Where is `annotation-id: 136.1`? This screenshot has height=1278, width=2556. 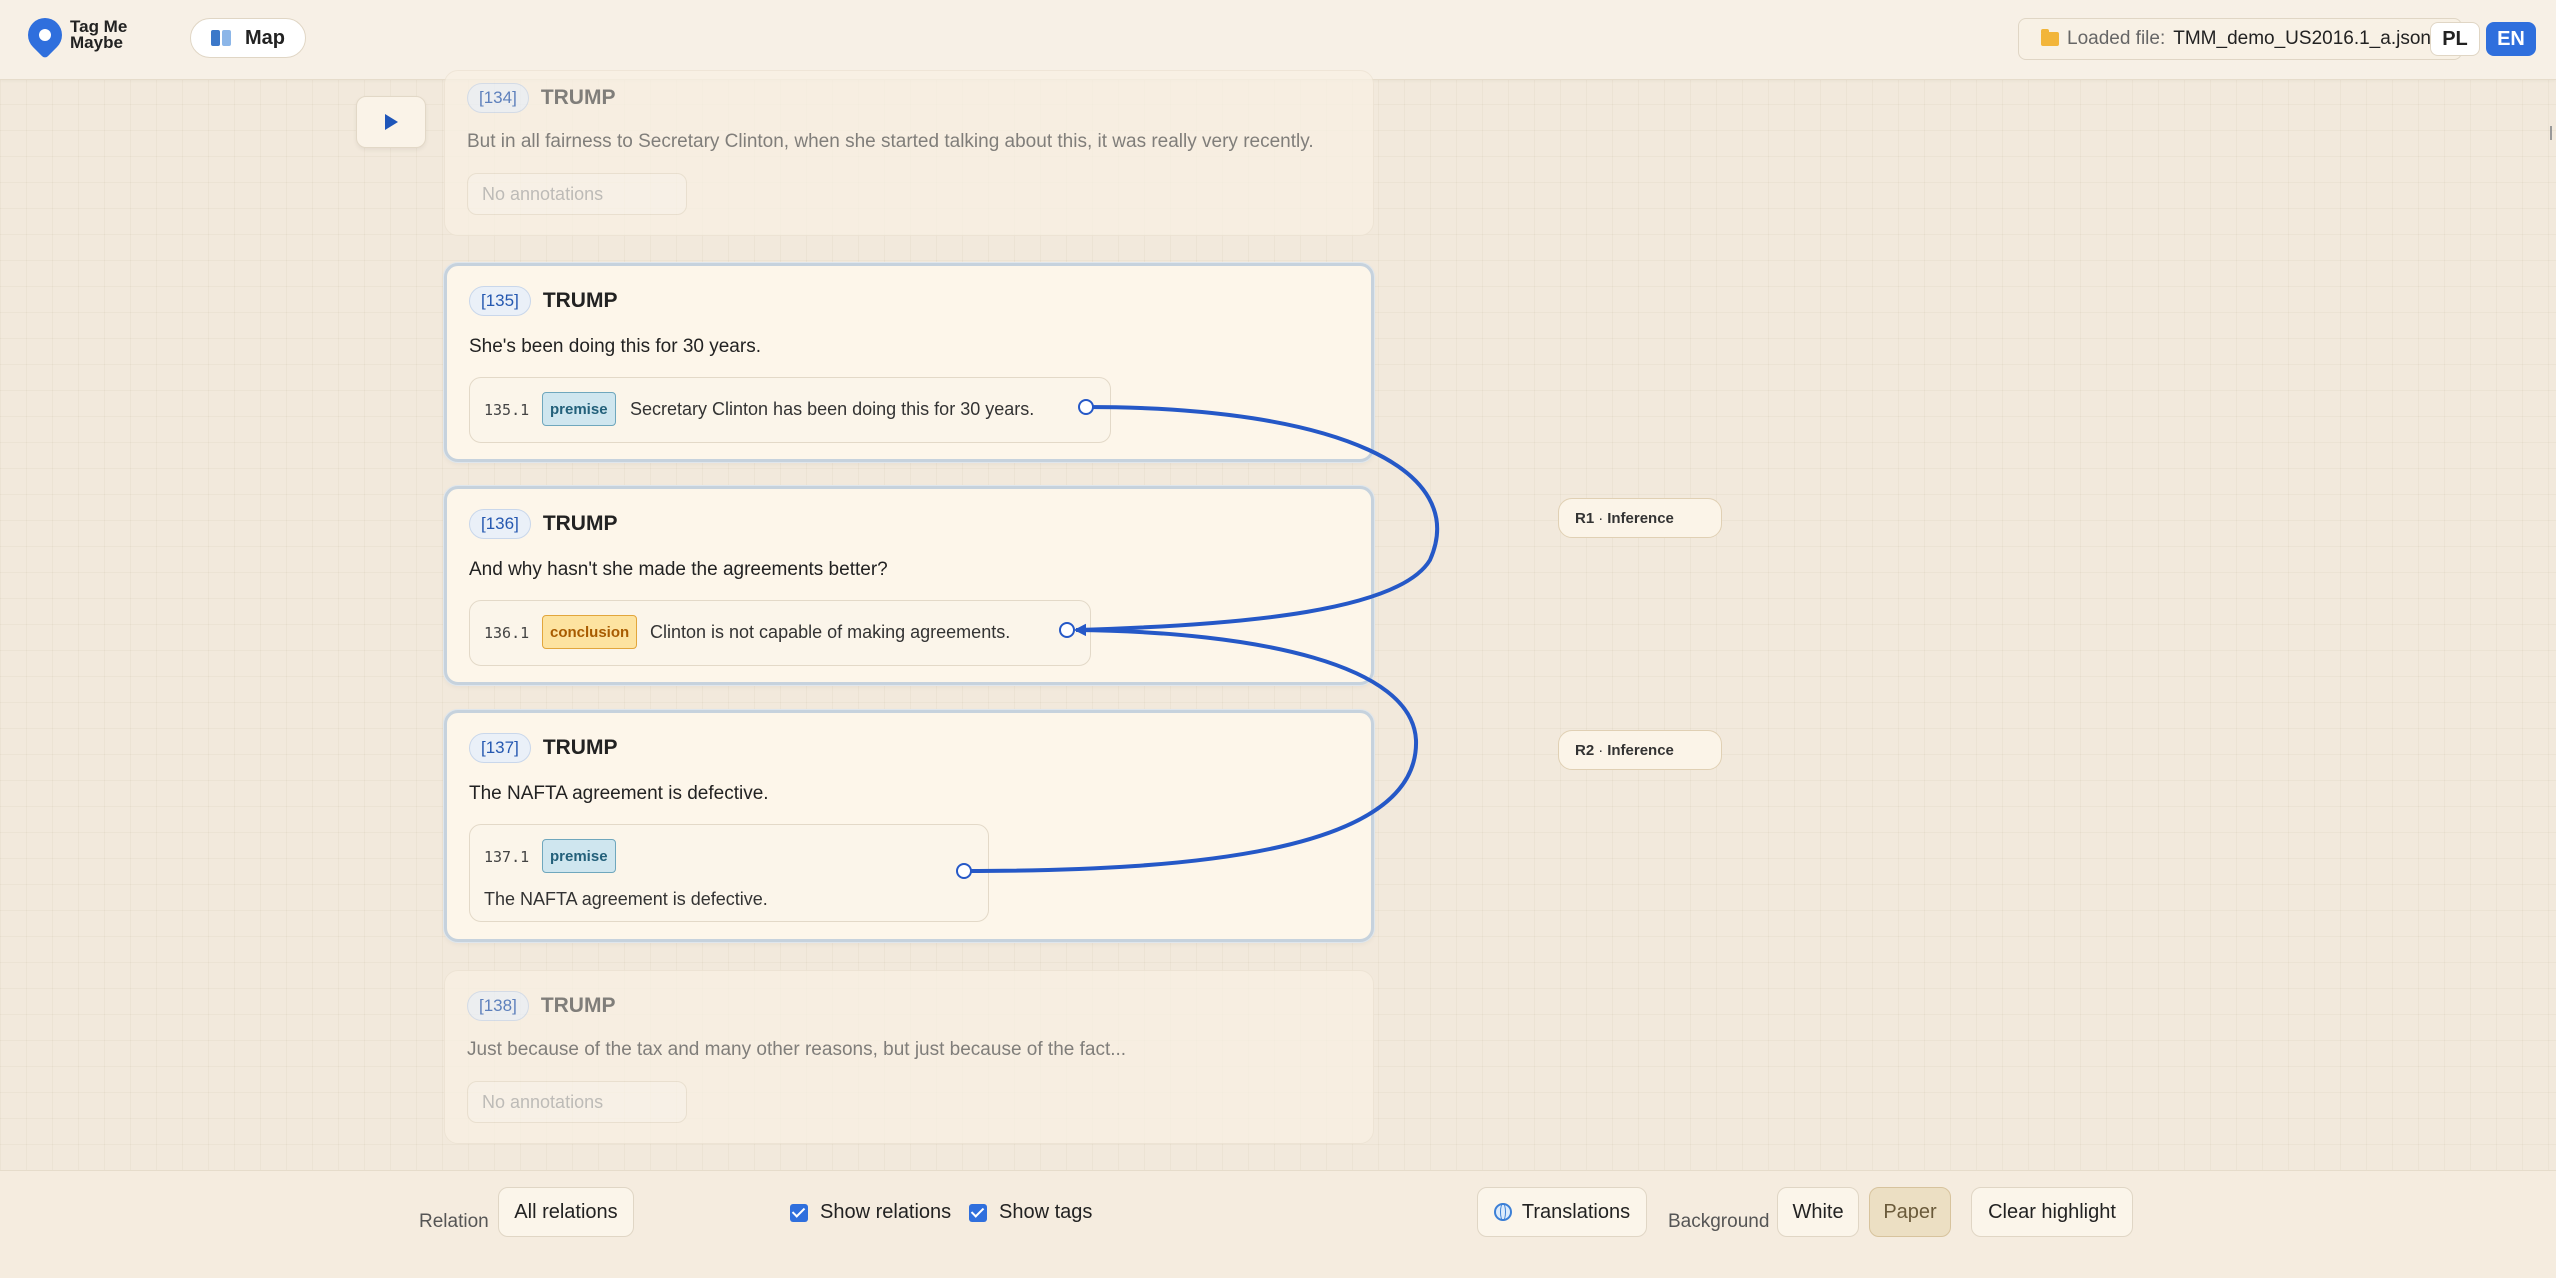
annotation-id: 136.1 is located at coordinates (507, 633).